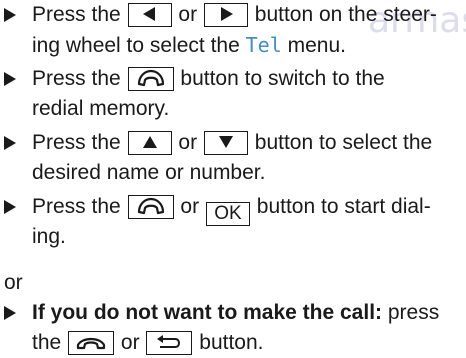 This screenshot has width=466, height=358. I want to click on step-text: button., so click(231, 342).